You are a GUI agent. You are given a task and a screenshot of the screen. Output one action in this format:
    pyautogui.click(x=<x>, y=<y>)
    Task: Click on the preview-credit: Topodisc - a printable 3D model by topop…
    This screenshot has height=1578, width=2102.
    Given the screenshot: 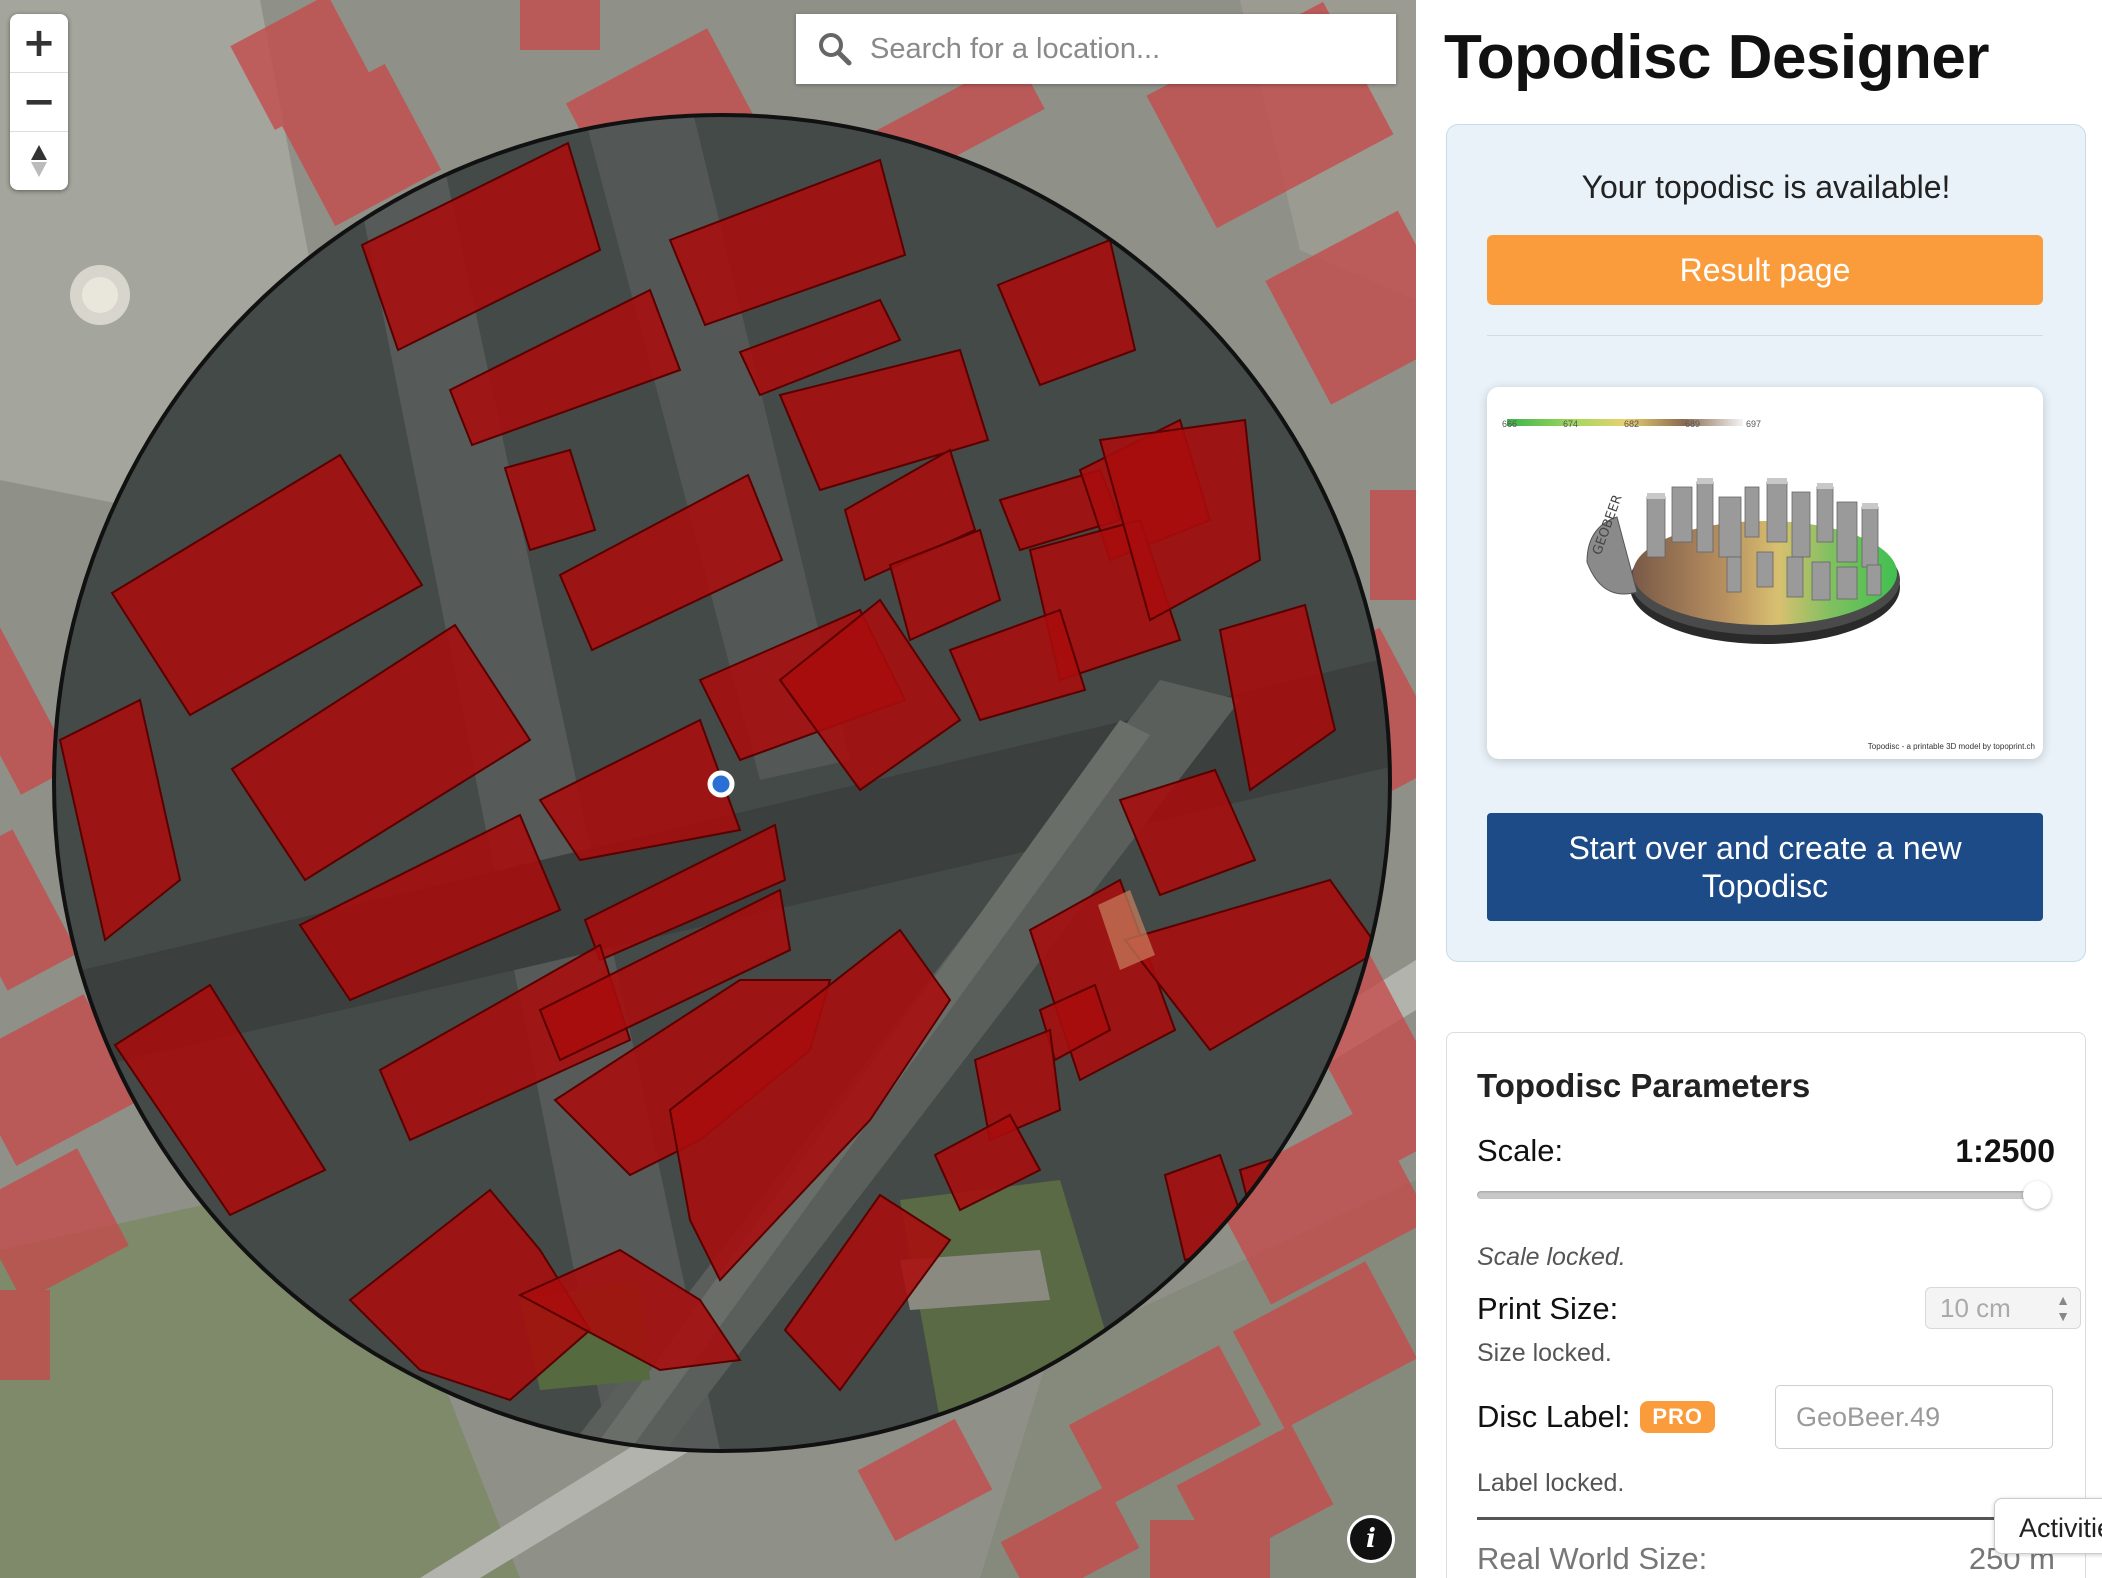 What is the action you would take?
    pyautogui.click(x=1951, y=746)
    